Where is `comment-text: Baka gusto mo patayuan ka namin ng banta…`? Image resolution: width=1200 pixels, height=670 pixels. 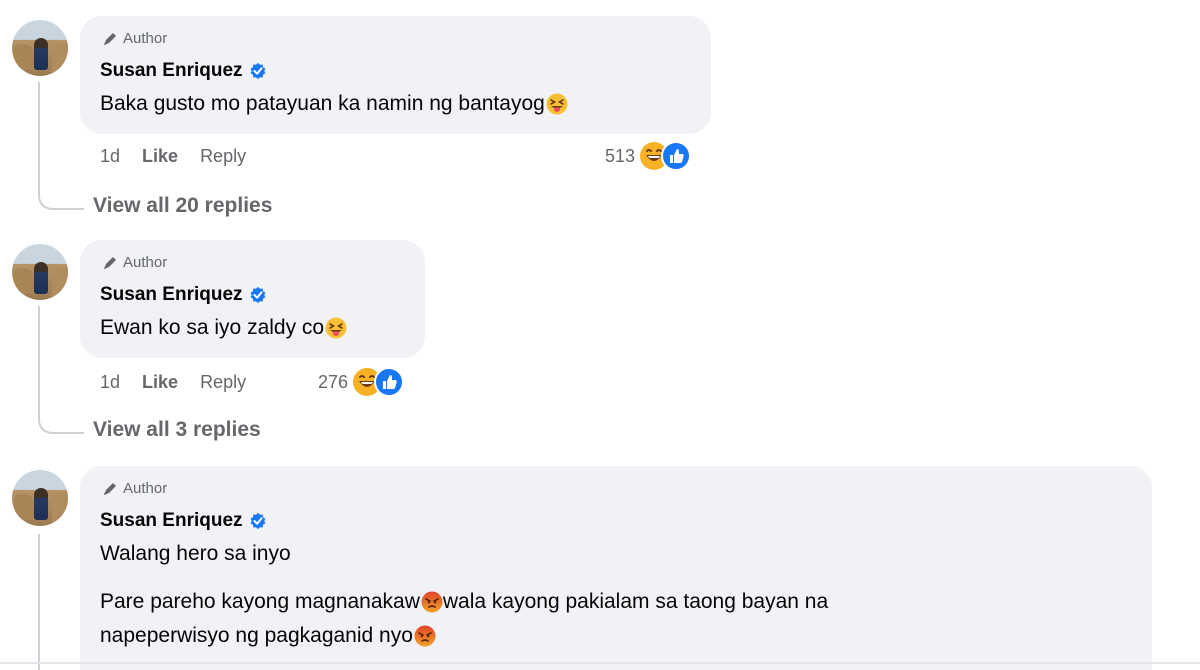
comment-text: Baka gusto mo patayuan ka namin ng banta… is located at coordinates (334, 104).